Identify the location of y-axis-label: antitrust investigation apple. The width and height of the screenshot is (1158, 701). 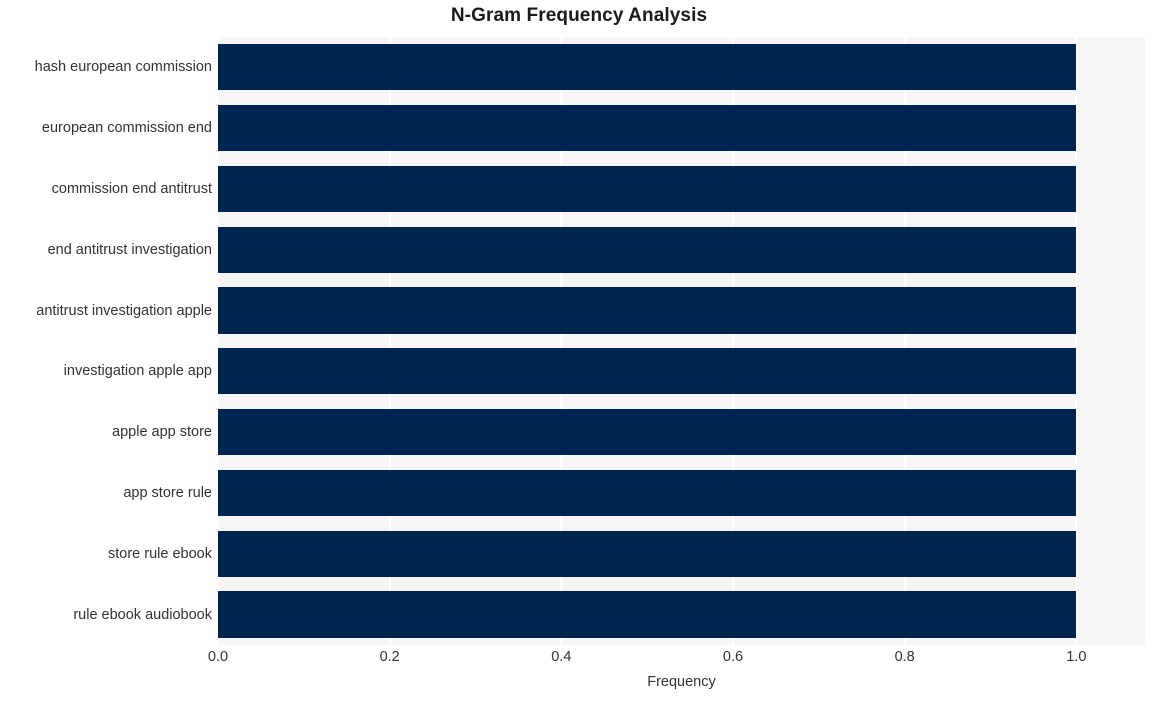
(124, 310).